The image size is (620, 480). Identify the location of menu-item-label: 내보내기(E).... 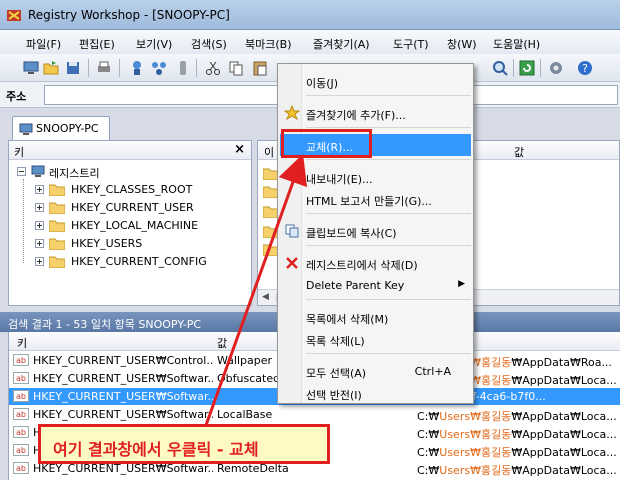
(339, 179).